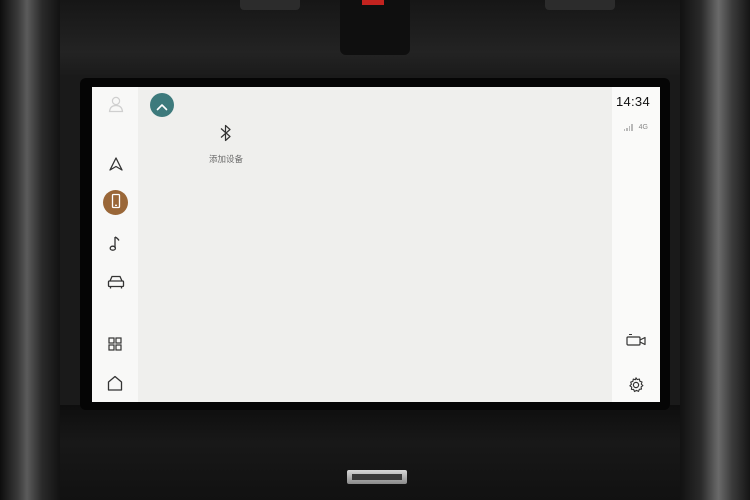 The width and height of the screenshot is (750, 500). Describe the element at coordinates (373, 2) in the screenshot. I see `hazard-switch` at that location.